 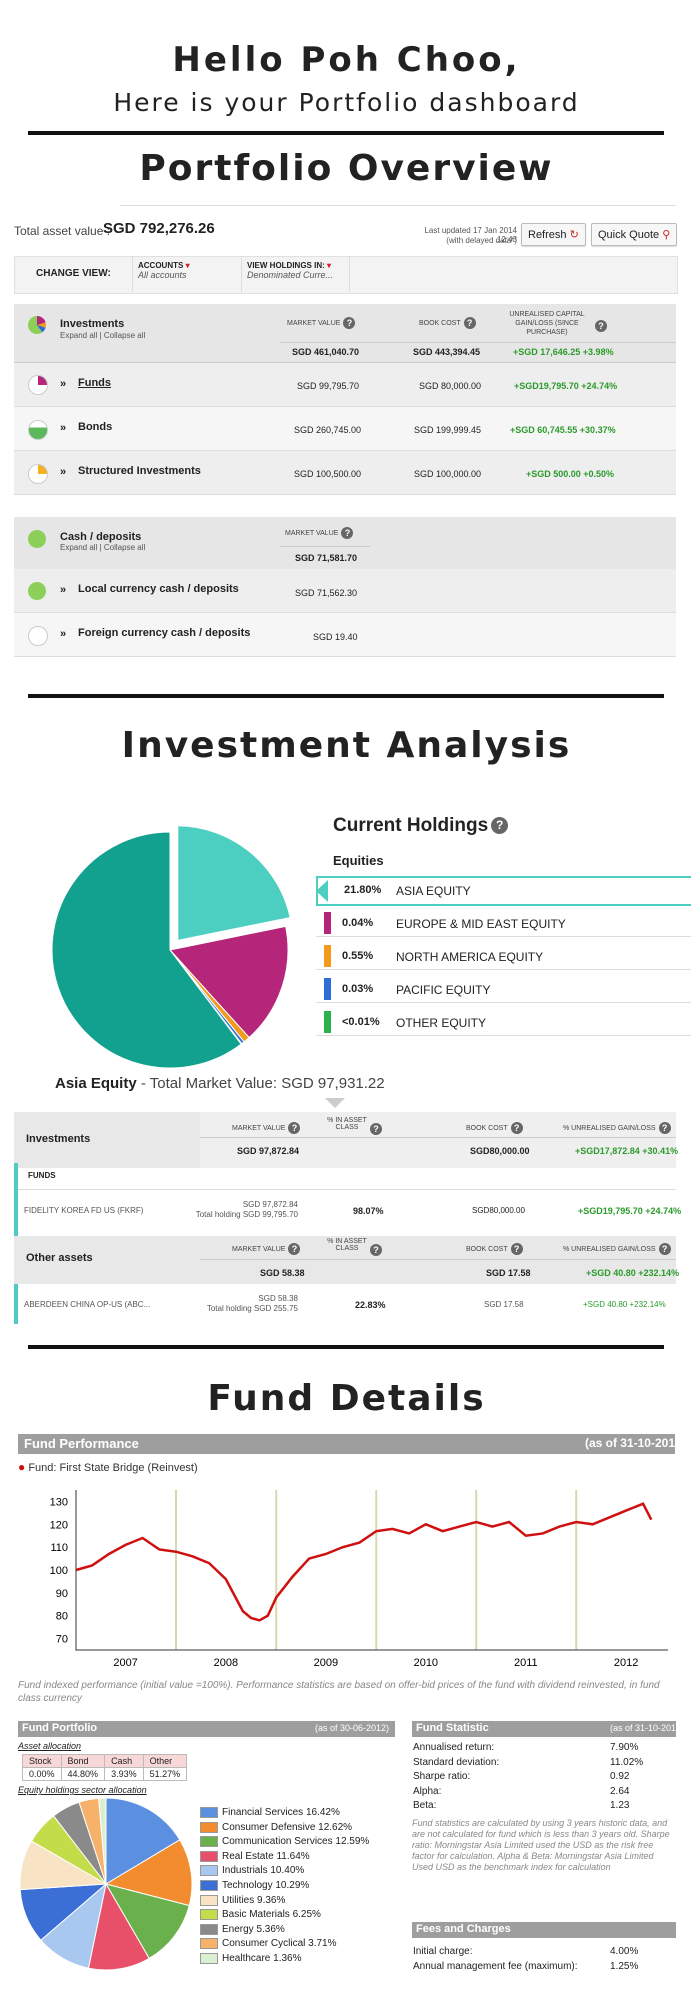 What do you see at coordinates (609, 1128) in the screenshot?
I see `col-unrealised: % UNREALISED GAIN/LOSS` at bounding box center [609, 1128].